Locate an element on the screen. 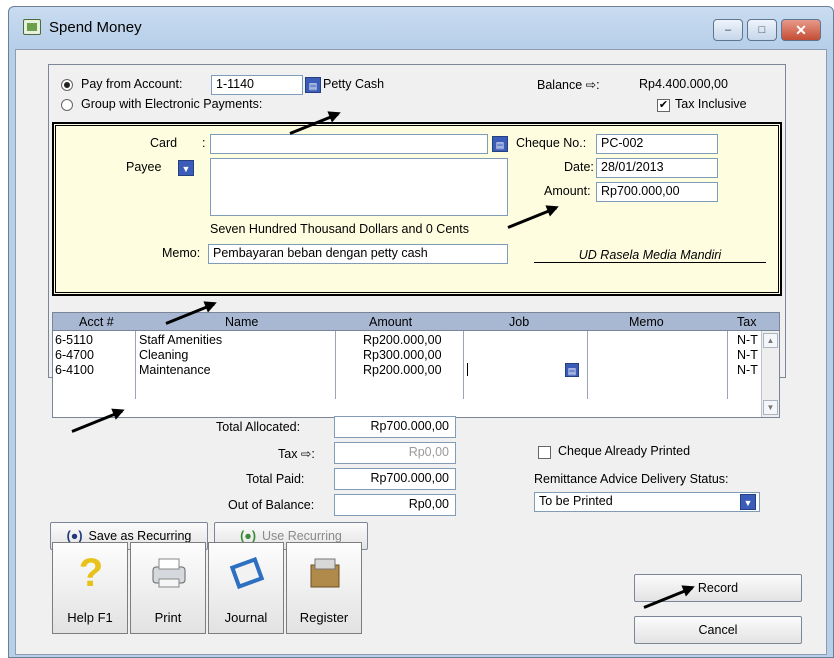 This screenshot has width=834, height=658. save-recurring-label: Save as Recurring is located at coordinates (140, 536).